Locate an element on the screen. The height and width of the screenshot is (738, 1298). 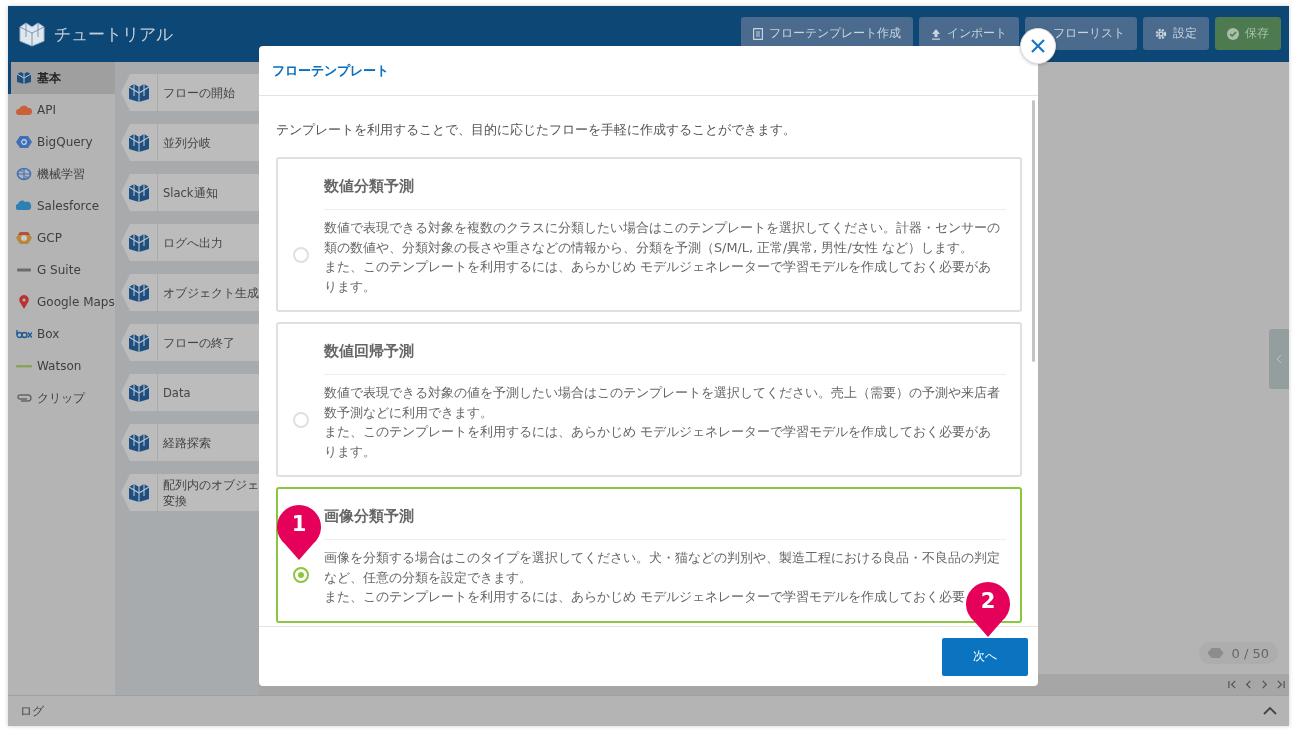
dialog-title: フローテンプレート is located at coordinates (330, 70).